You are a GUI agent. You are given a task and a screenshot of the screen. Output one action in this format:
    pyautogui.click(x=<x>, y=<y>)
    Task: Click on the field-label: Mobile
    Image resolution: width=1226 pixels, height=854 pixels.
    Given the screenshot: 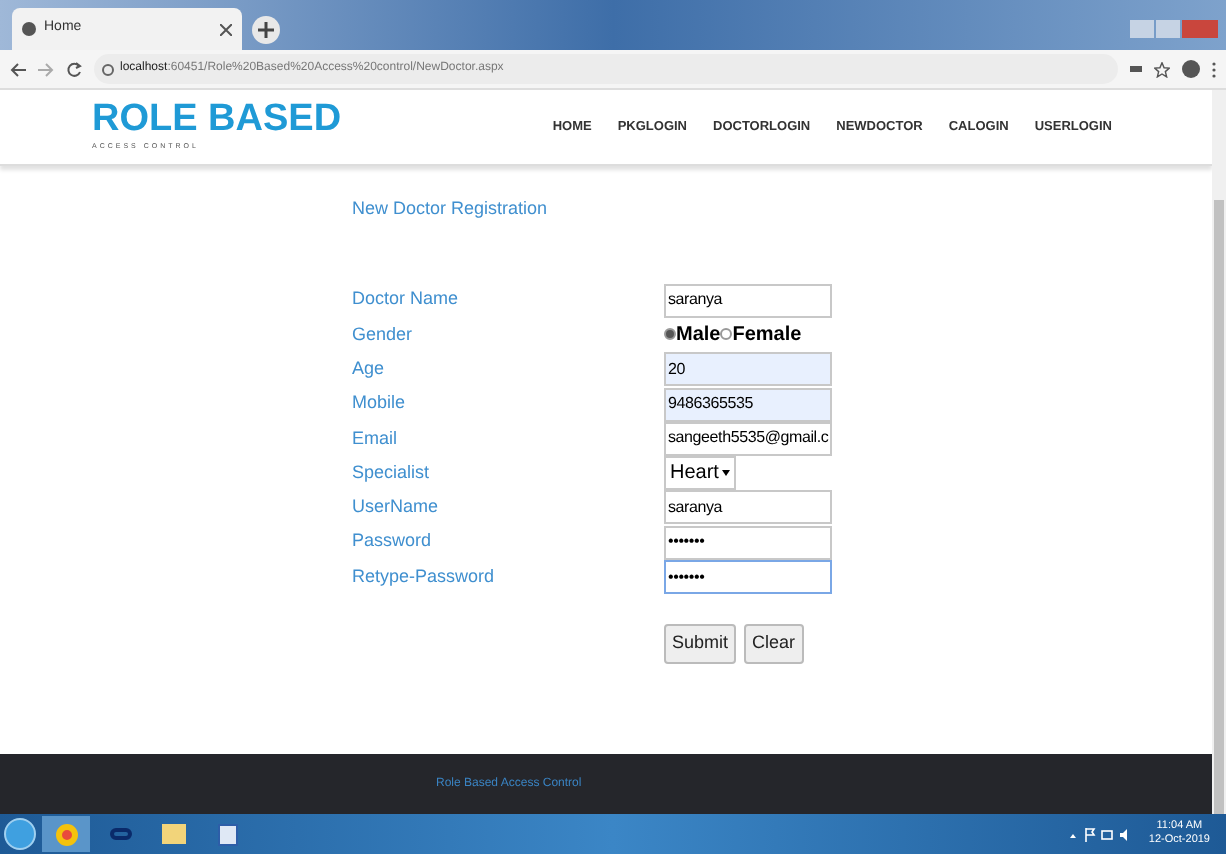 What is the action you would take?
    pyautogui.click(x=380, y=403)
    